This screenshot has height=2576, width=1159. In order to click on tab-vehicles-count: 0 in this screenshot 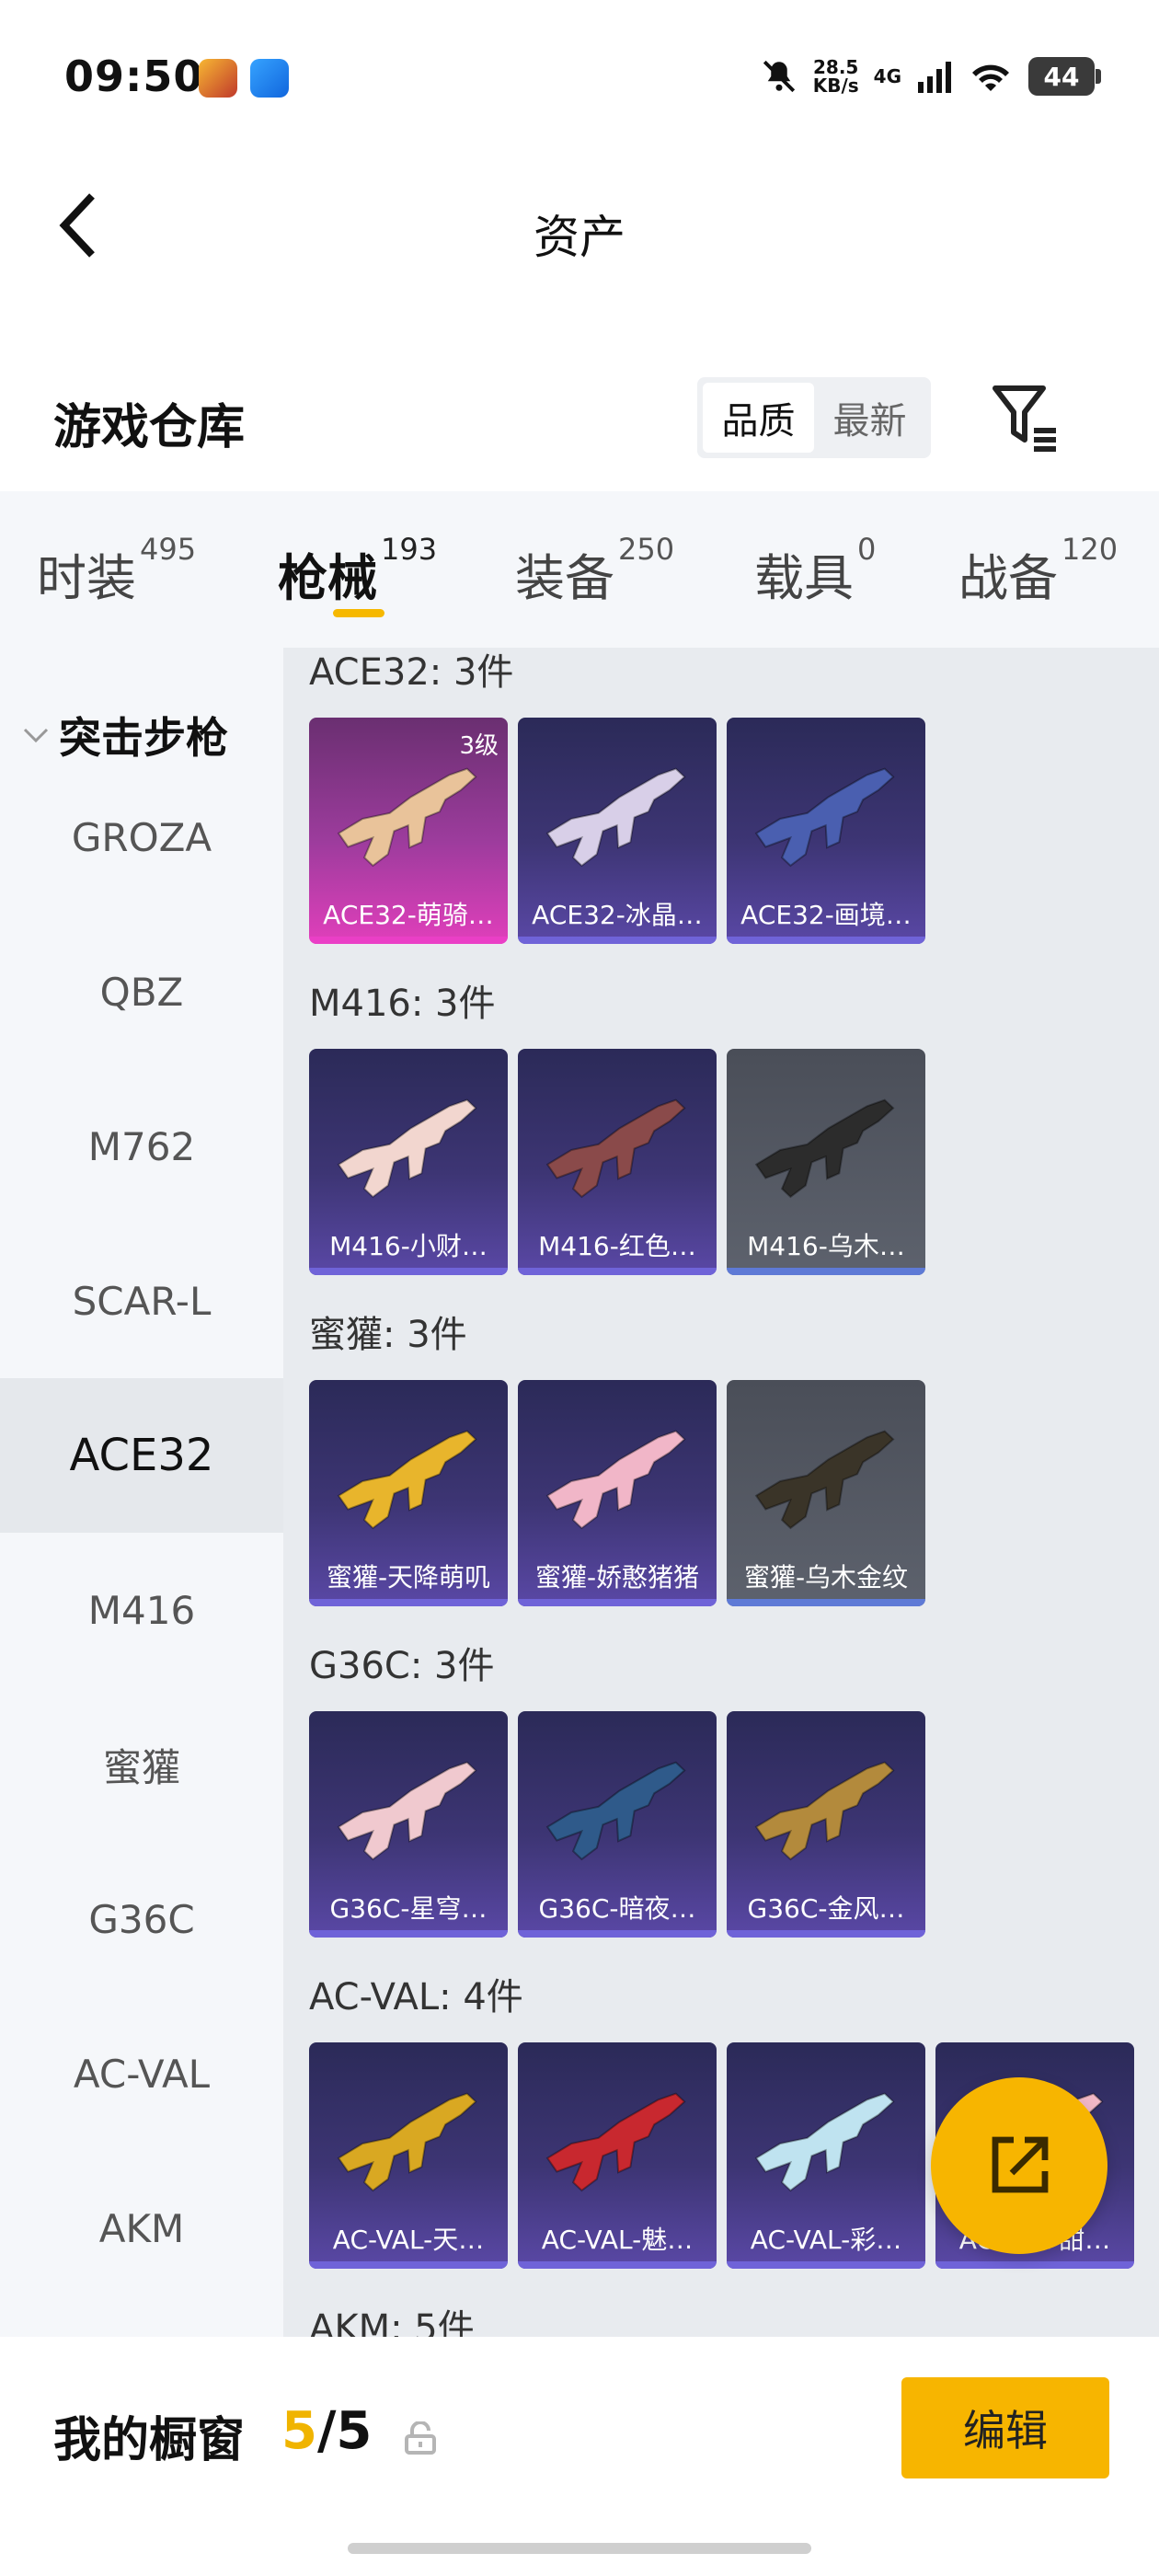, I will do `click(867, 549)`.